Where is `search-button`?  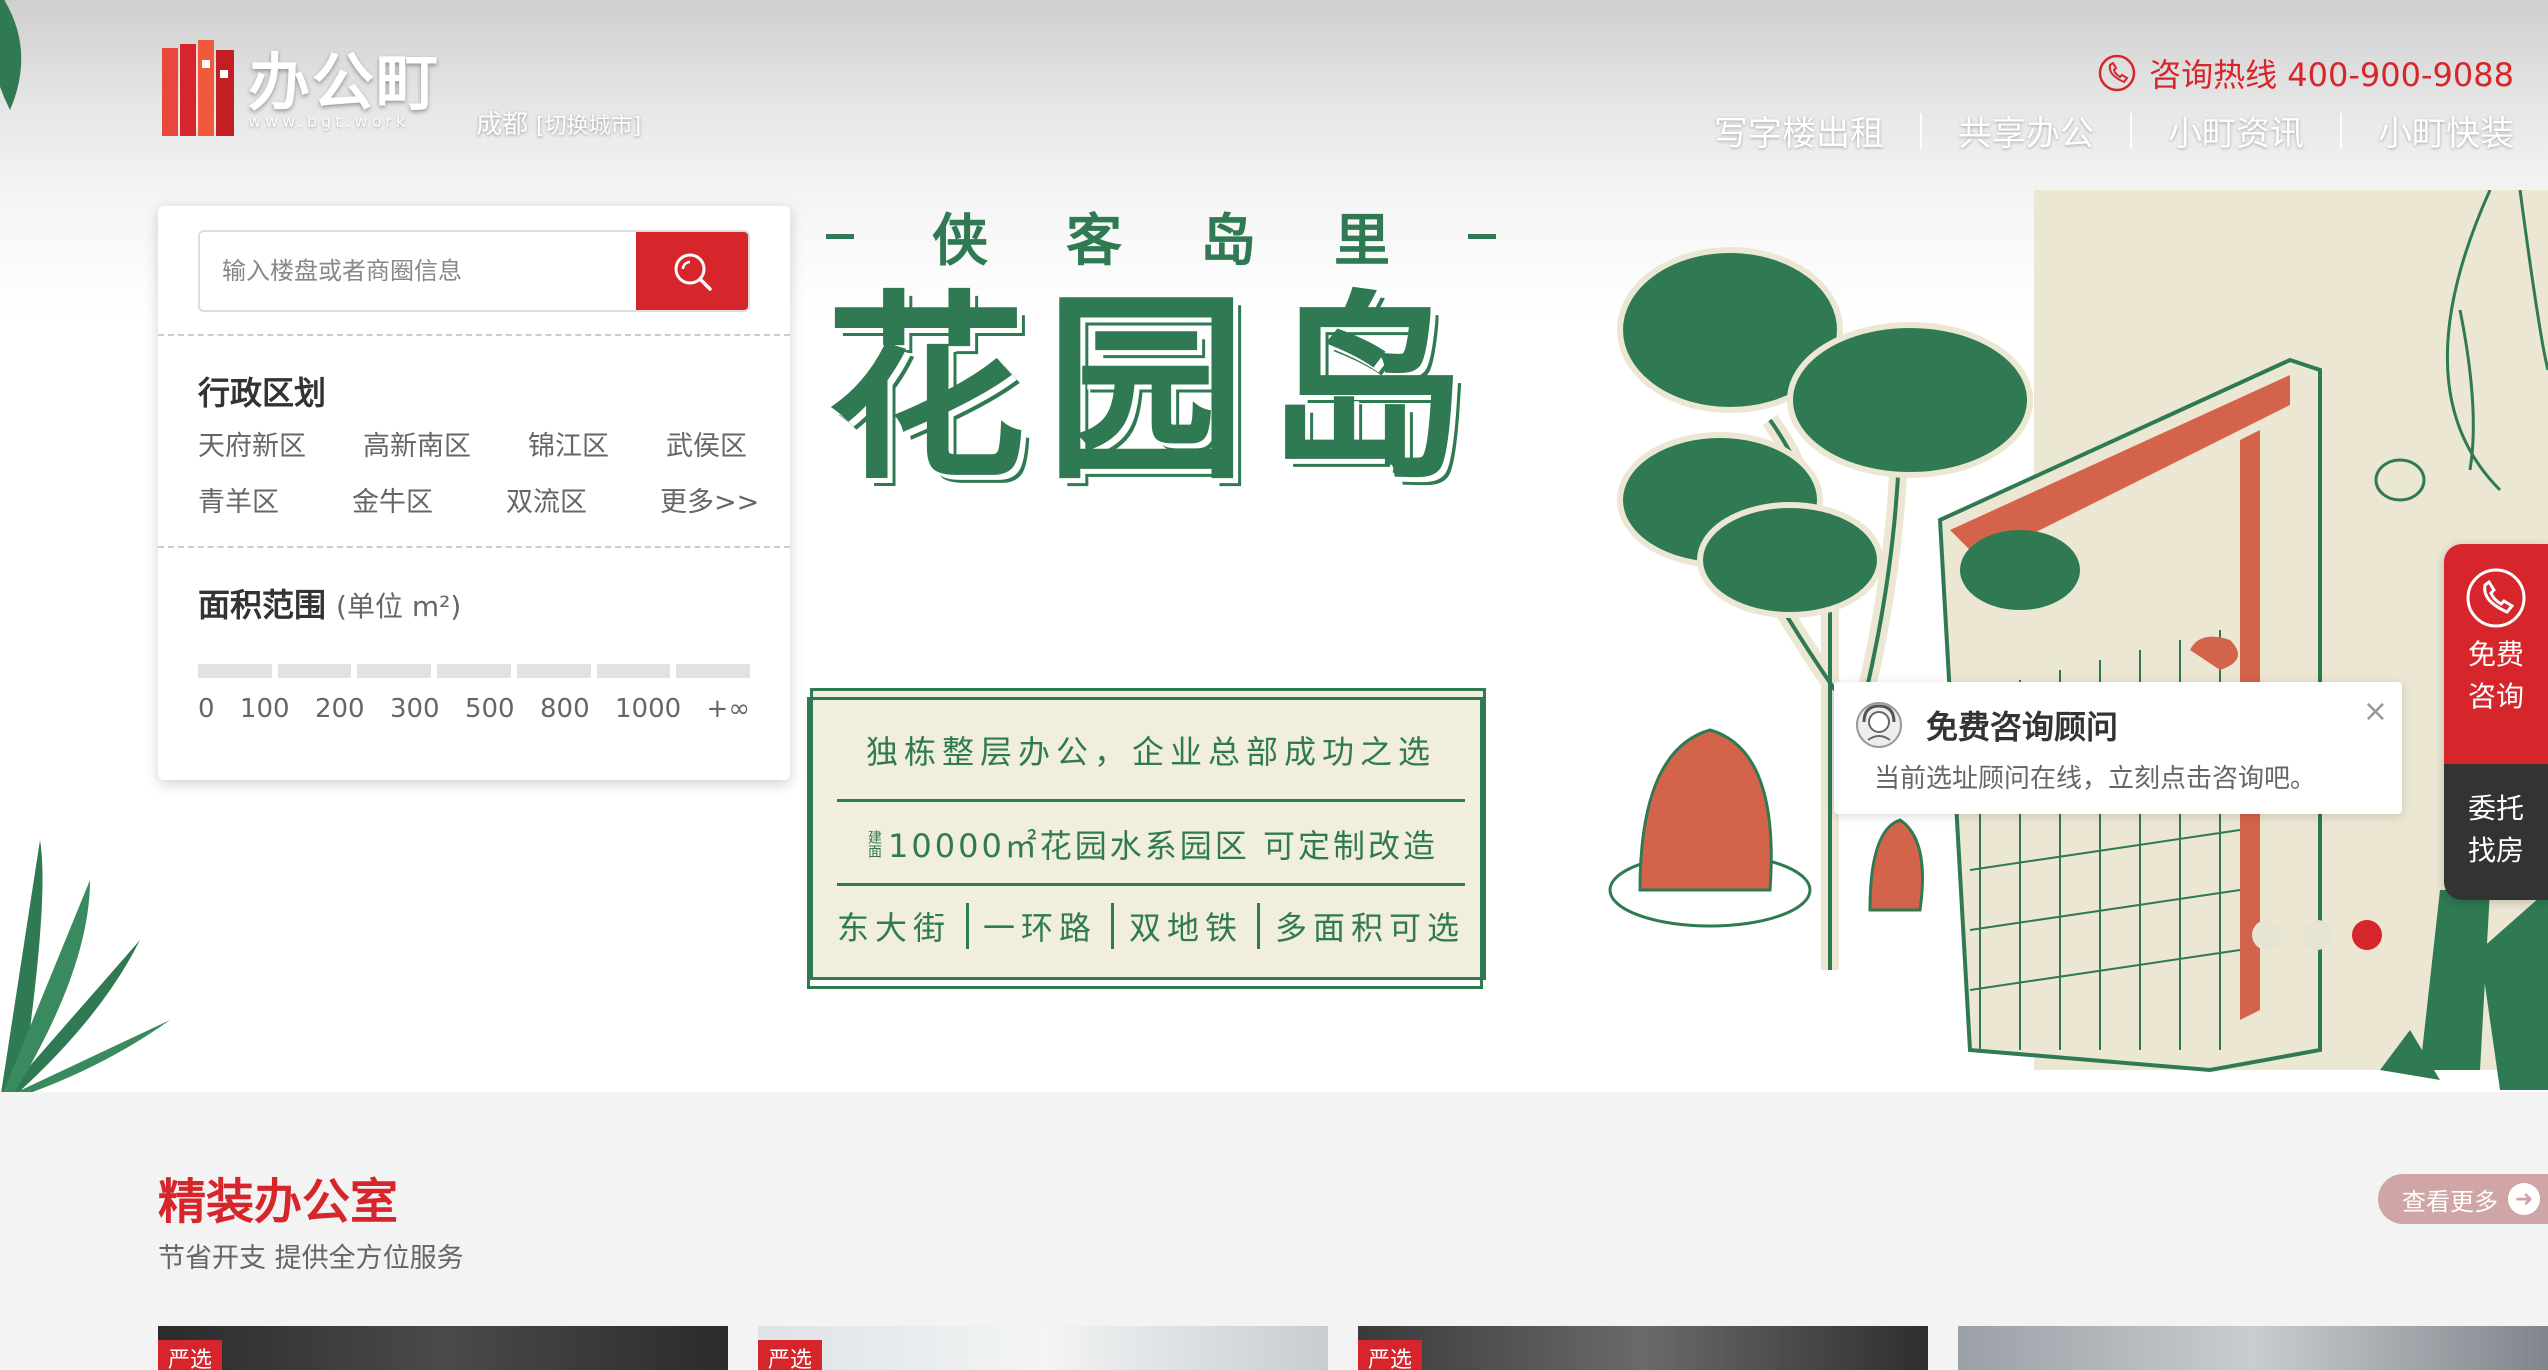 search-button is located at coordinates (692, 271).